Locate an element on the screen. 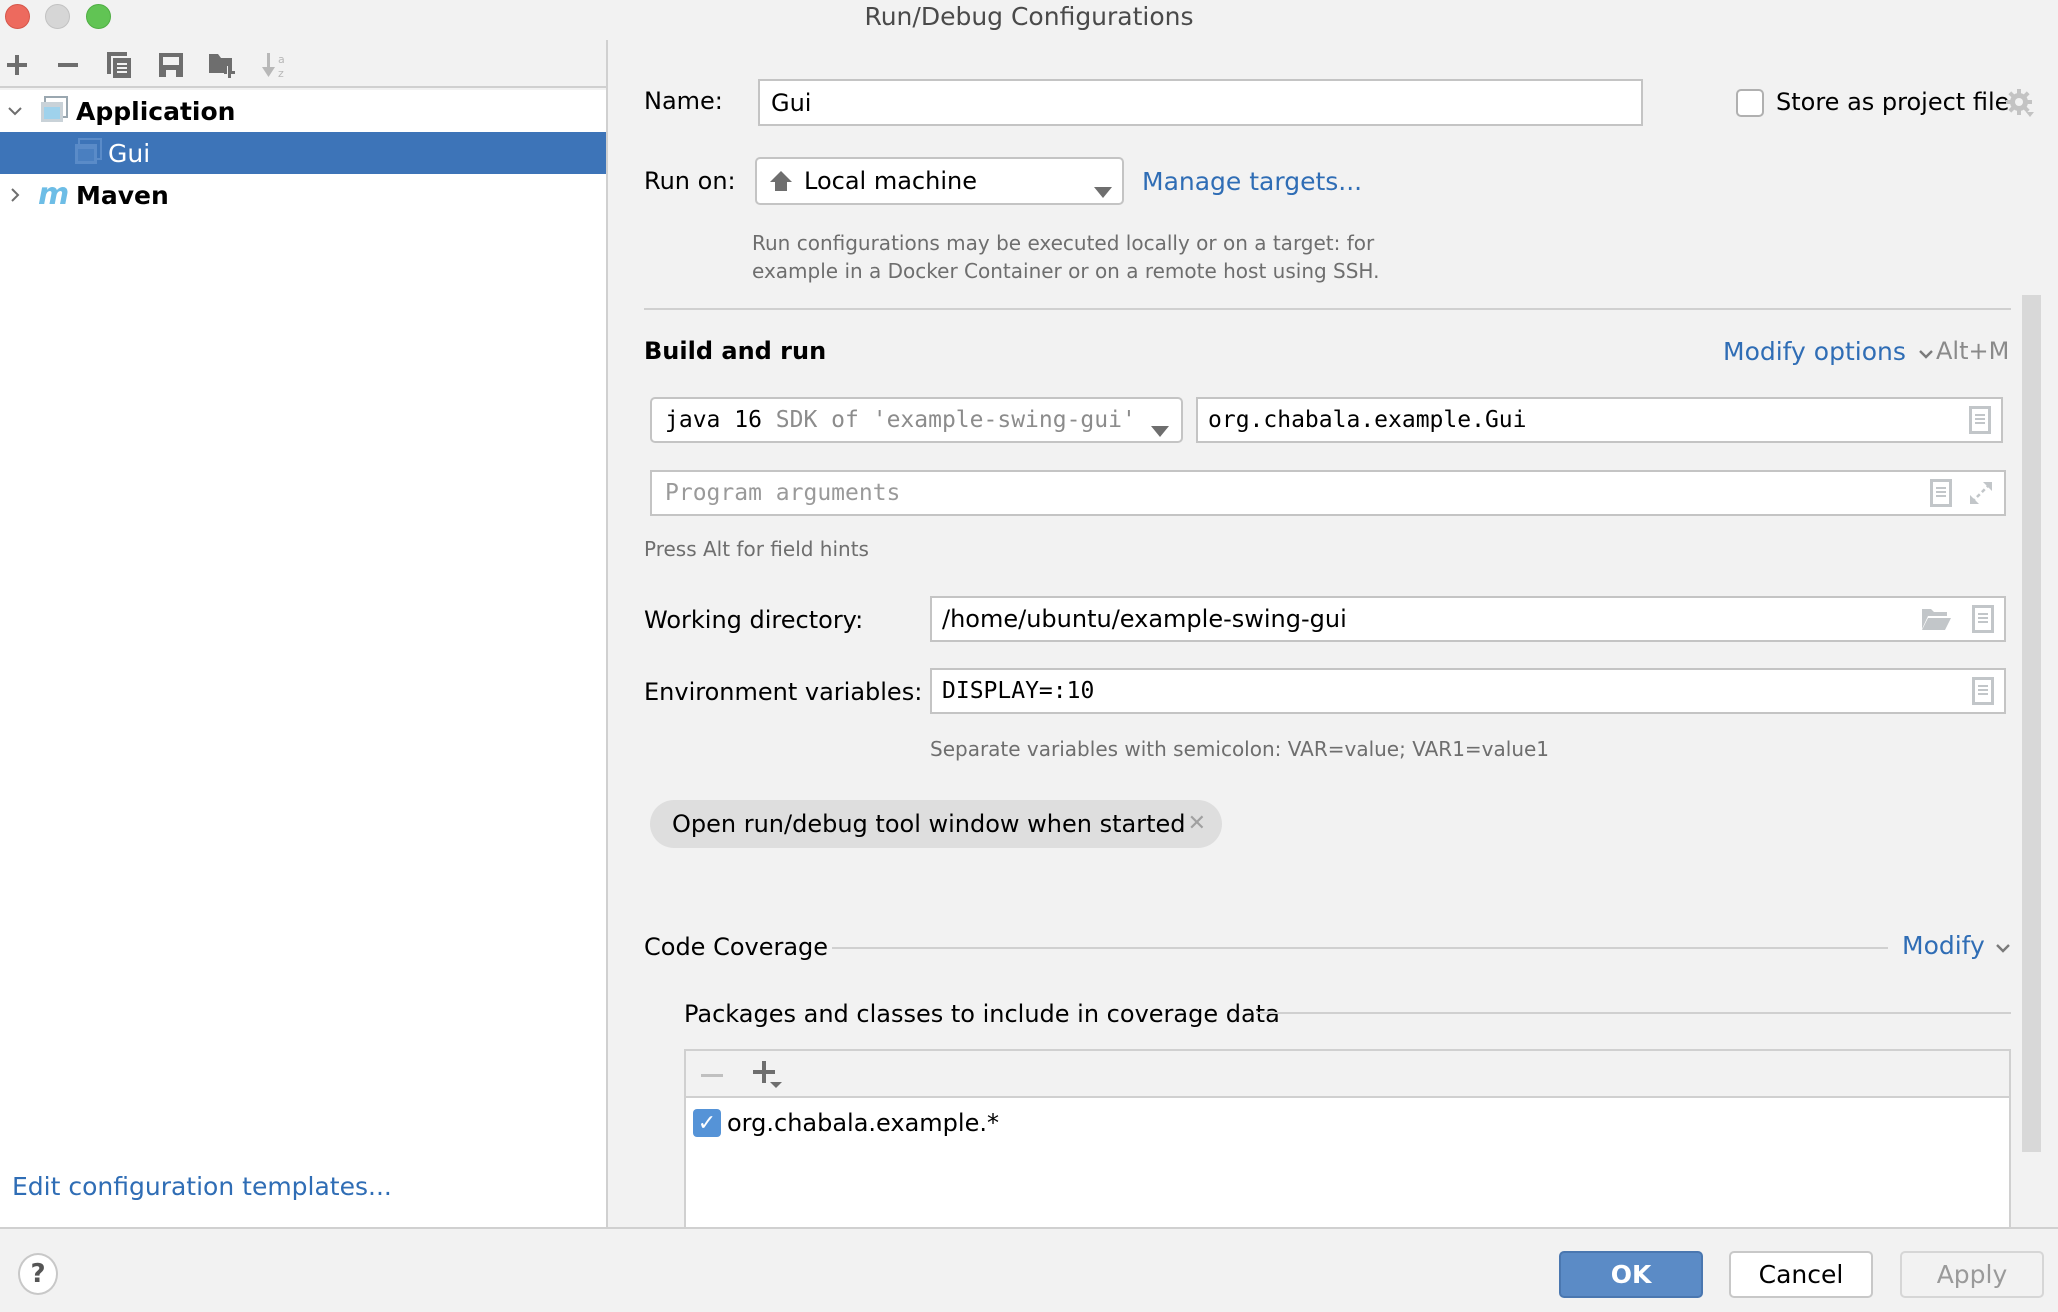 The width and height of the screenshot is (2058, 1312). remove-icon is located at coordinates (68, 65).